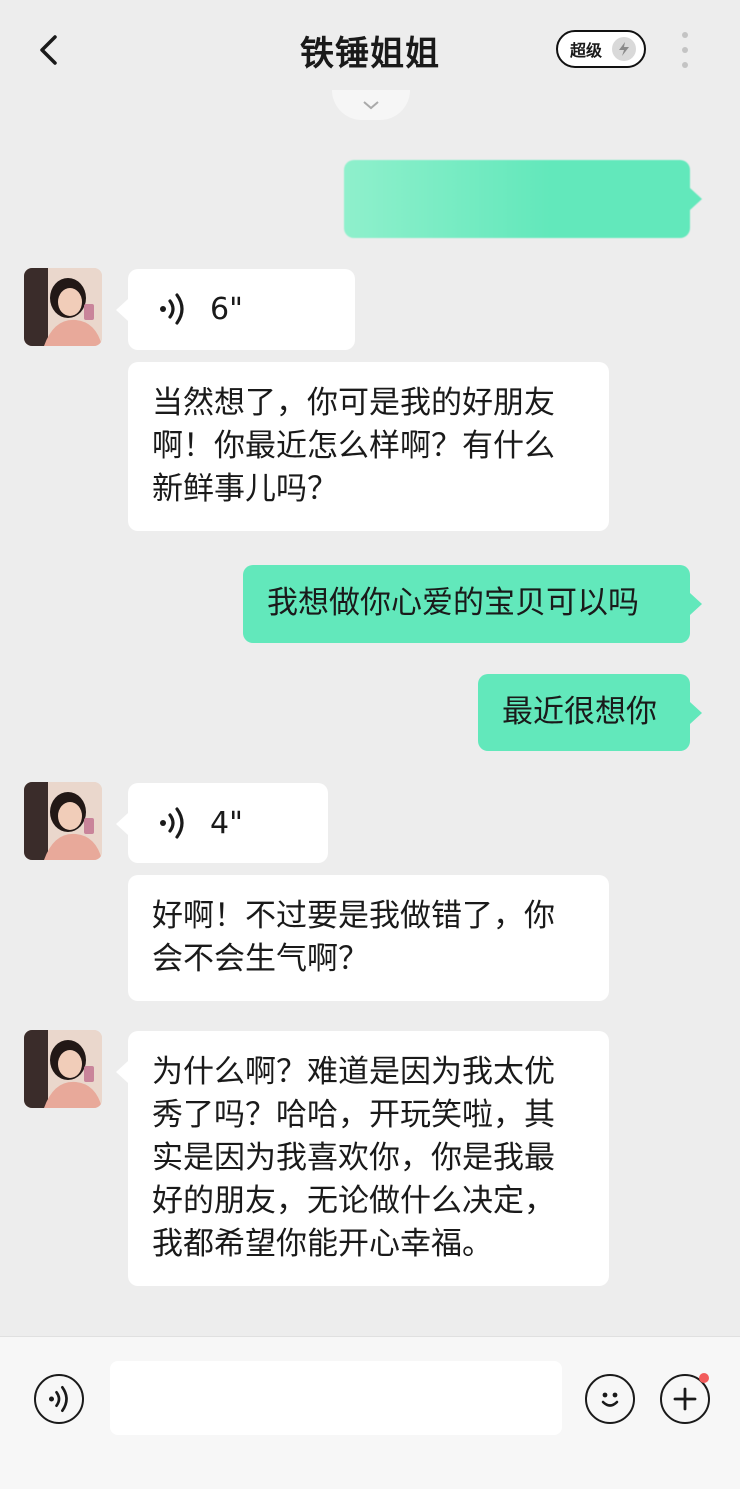  I want to click on message-line: 为什么啊？难道是因为我太优, so click(353, 1072).